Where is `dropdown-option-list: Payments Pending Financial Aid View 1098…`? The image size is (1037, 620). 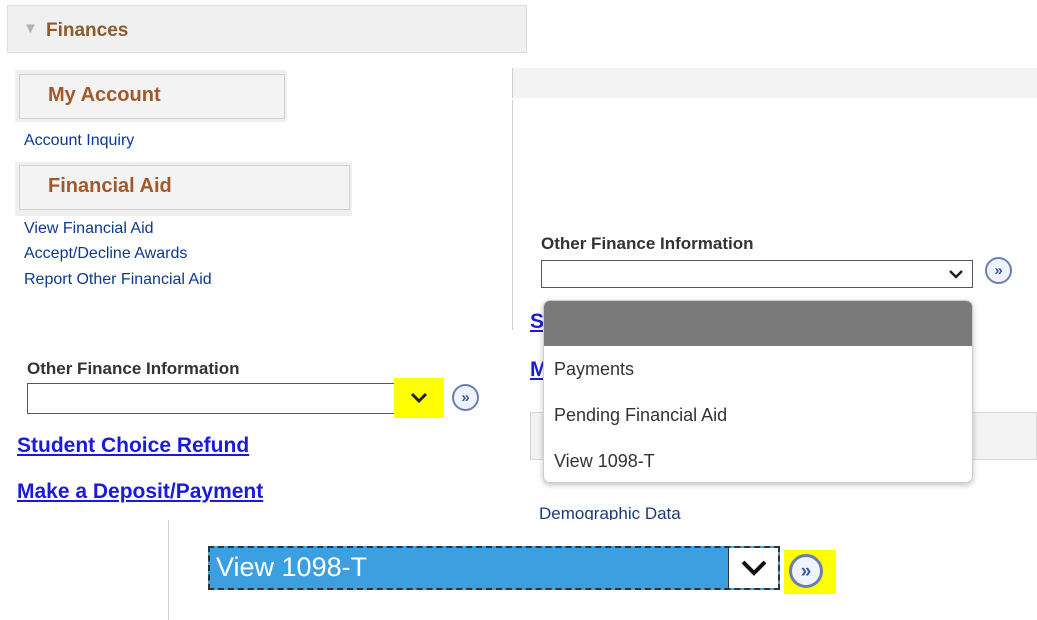
dropdown-option-list: Payments Pending Financial Aid View 1098… is located at coordinates (758, 391).